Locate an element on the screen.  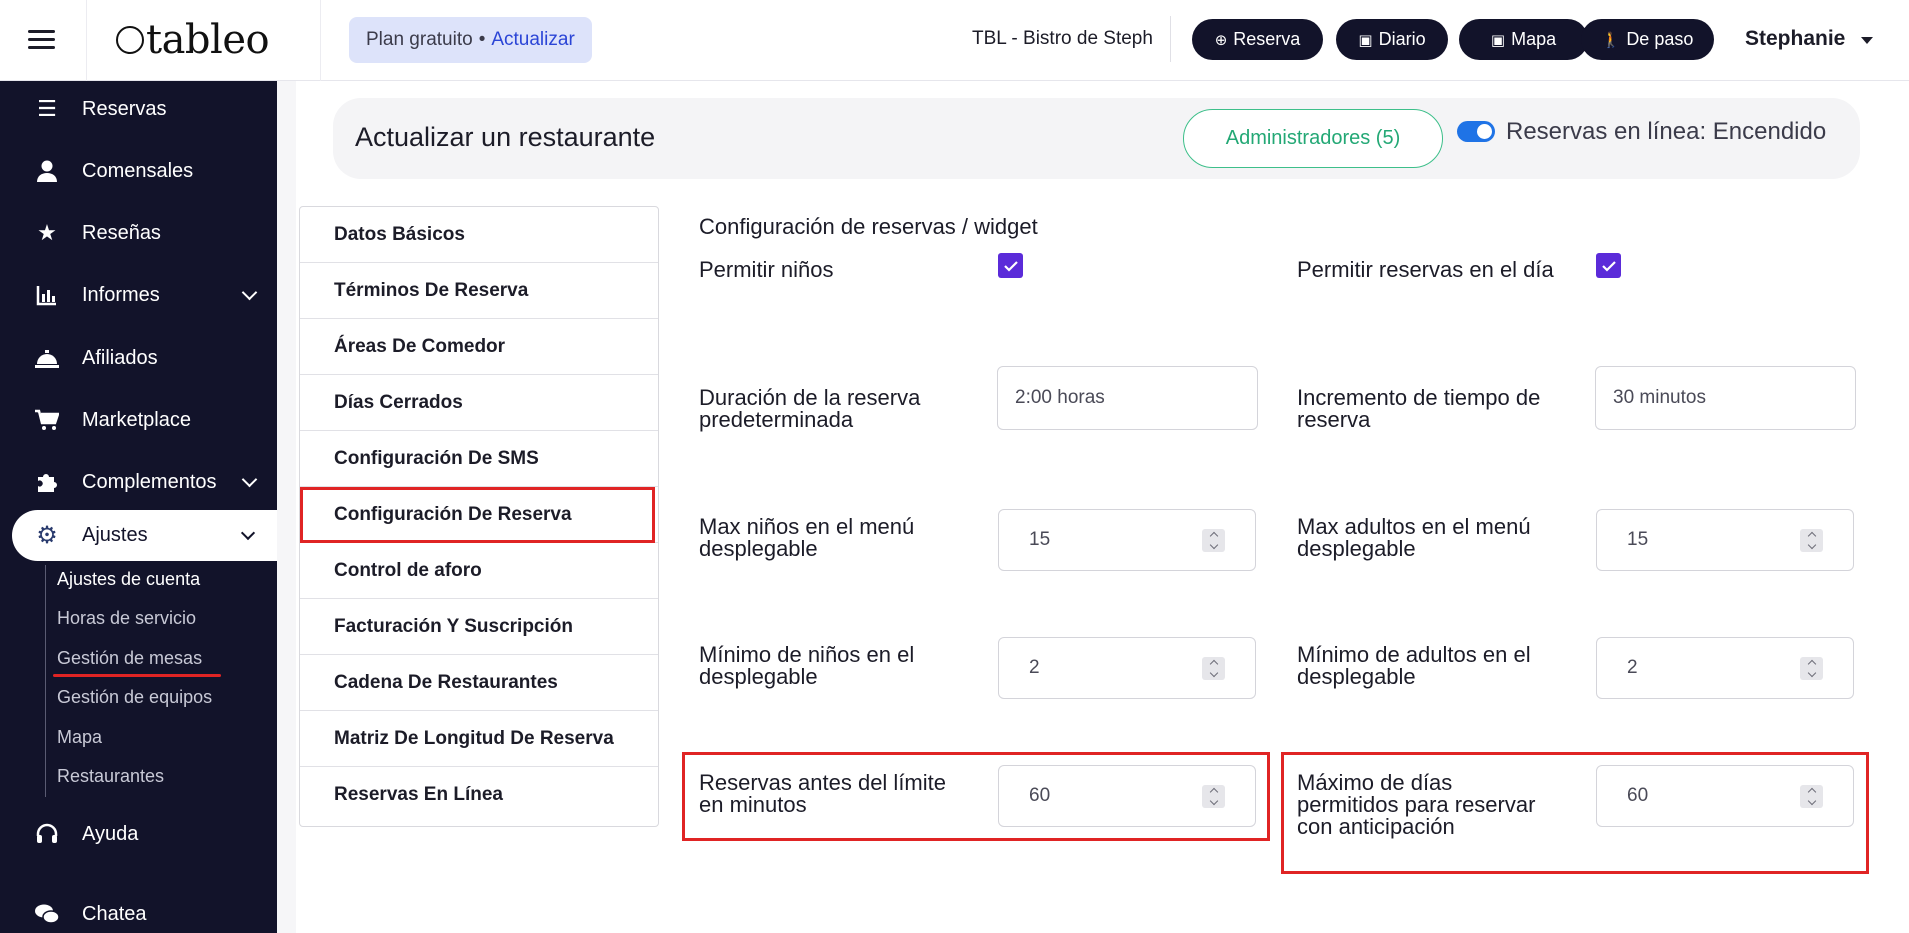
cutoff-minutes-input: 60 is located at coordinates (1127, 796).